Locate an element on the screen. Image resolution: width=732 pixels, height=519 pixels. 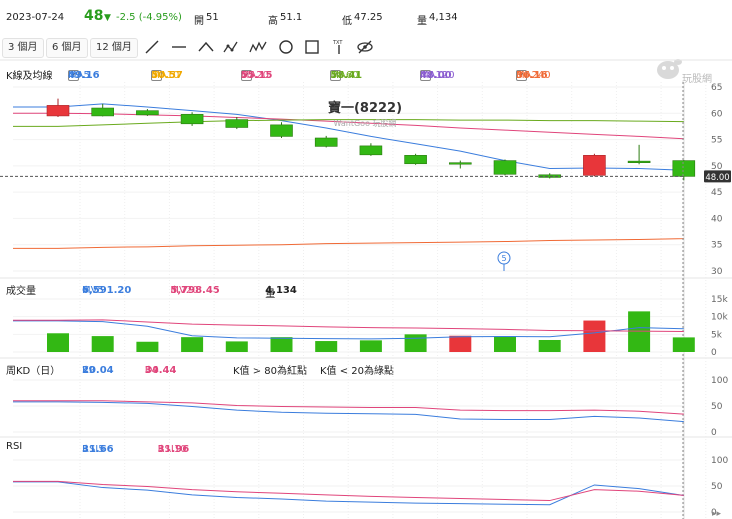
scroll-end-icon: ▸▸ is located at coordinates (717, 514).